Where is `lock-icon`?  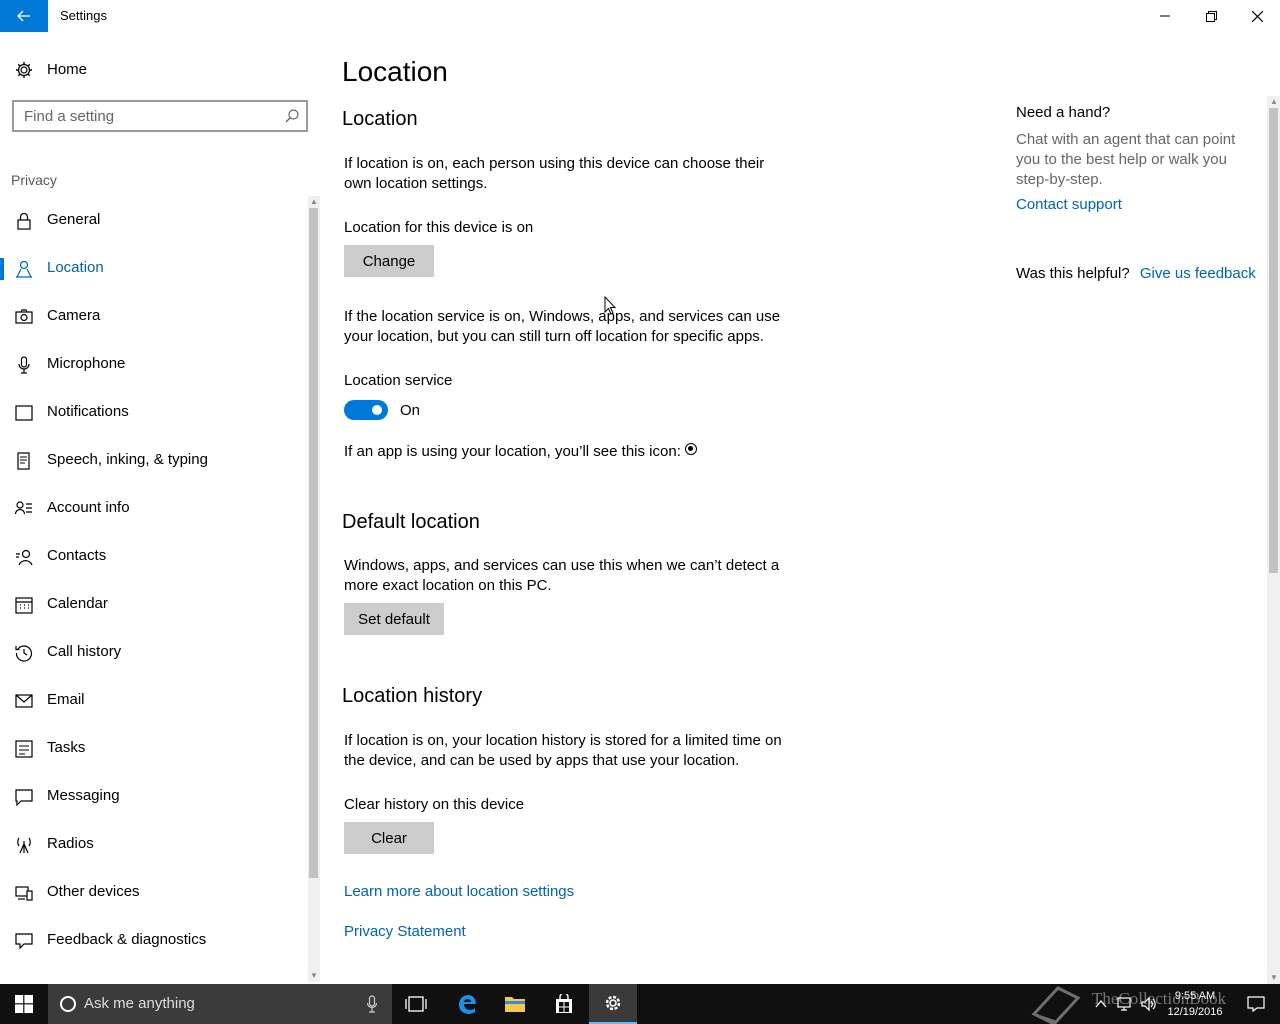
lock-icon is located at coordinates (24, 221).